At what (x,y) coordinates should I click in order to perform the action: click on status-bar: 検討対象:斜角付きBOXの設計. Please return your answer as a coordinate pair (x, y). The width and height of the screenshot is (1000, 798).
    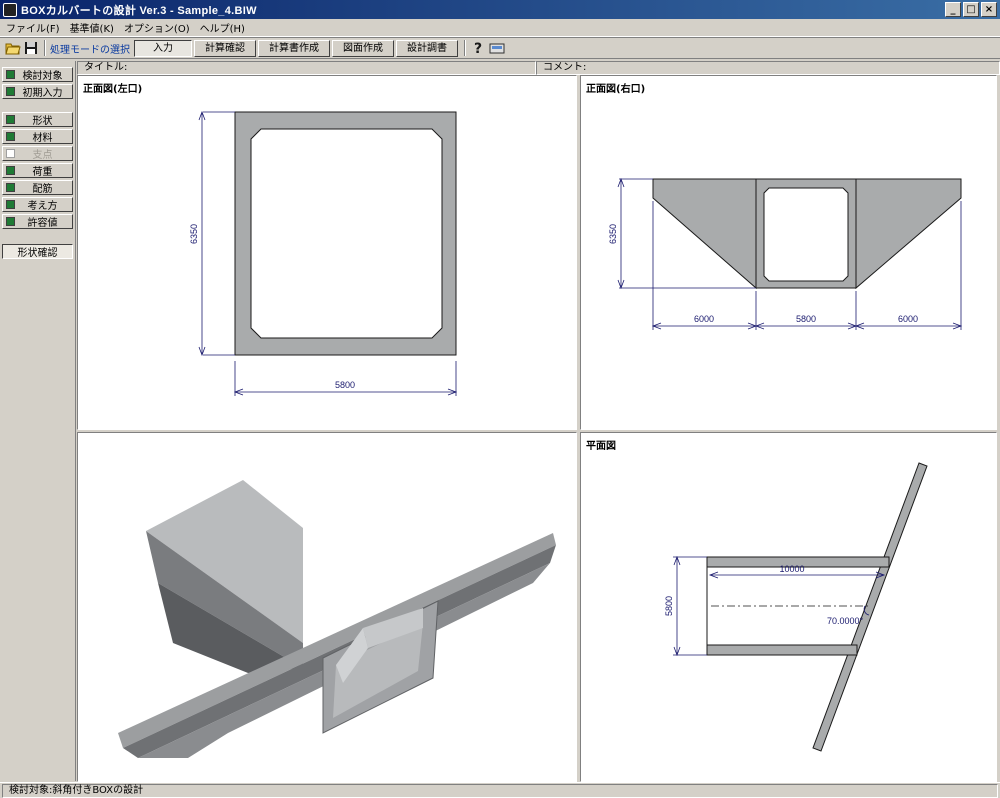
    Looking at the image, I should click on (500, 790).